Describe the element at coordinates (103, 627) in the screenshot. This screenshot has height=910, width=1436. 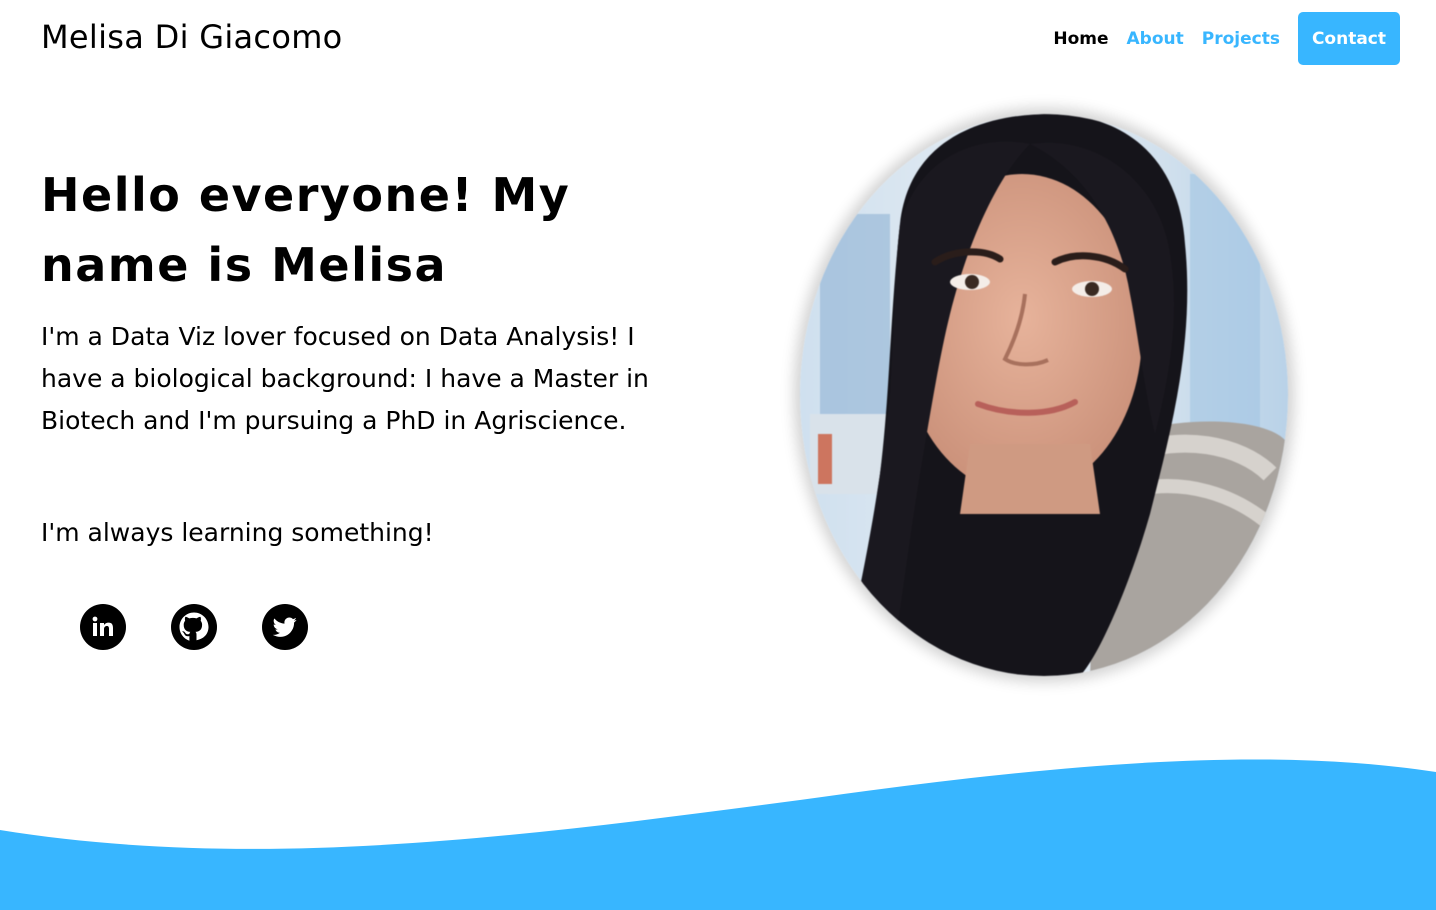
I see `linkedin-icon` at that location.